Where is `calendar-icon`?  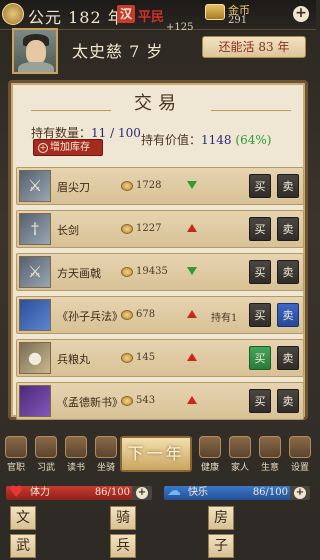 calendar-icon is located at coordinates (13, 14).